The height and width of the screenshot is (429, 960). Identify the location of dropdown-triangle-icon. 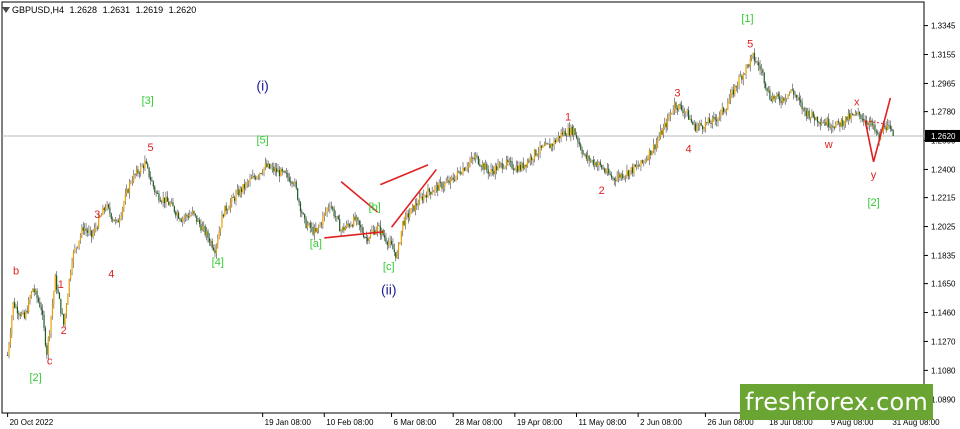
(6, 10).